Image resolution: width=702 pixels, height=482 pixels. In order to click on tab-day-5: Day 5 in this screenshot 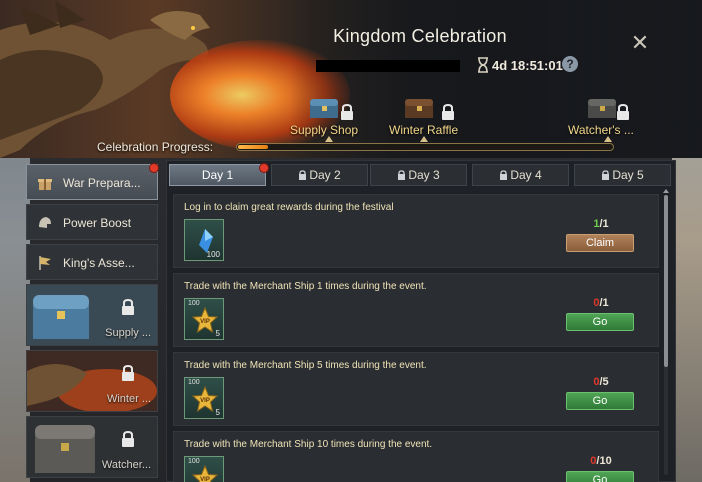, I will do `click(622, 175)`.